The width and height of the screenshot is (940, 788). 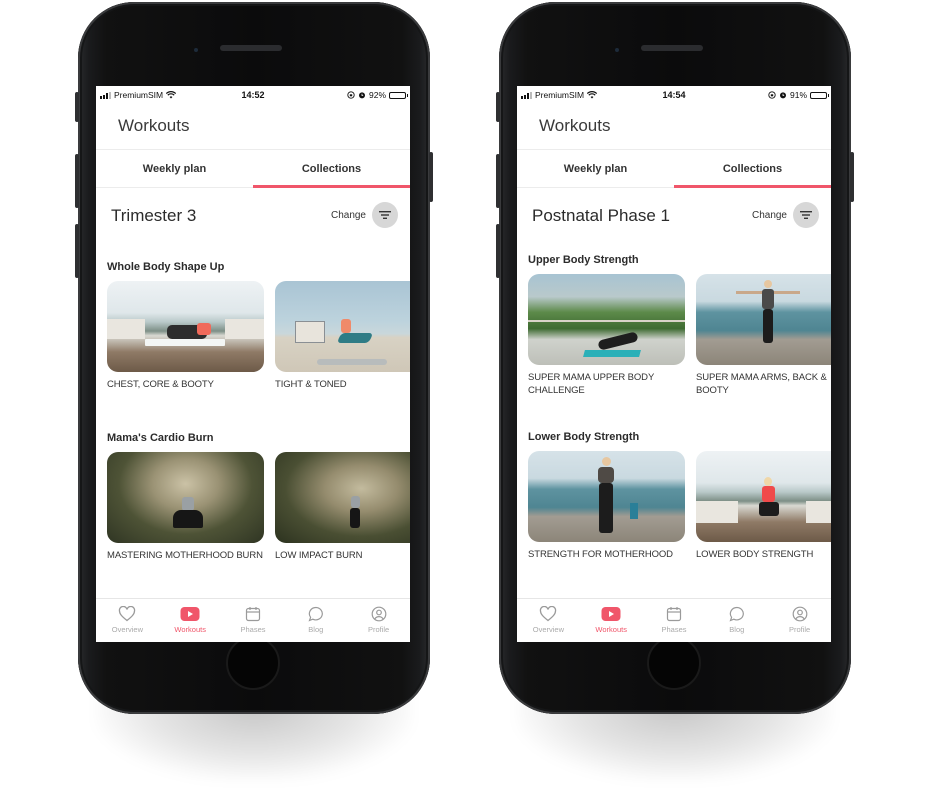 I want to click on section-title: Upper Body Strength, so click(x=583, y=260).